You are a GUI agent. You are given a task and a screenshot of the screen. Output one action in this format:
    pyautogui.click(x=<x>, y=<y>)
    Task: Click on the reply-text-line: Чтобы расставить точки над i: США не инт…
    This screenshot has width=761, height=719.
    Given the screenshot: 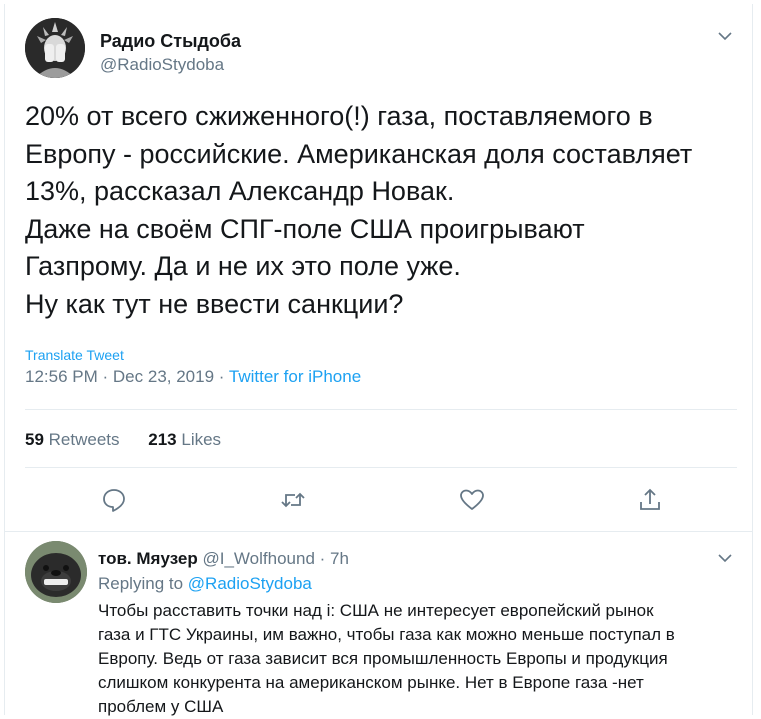 What is the action you would take?
    pyautogui.click(x=376, y=610)
    